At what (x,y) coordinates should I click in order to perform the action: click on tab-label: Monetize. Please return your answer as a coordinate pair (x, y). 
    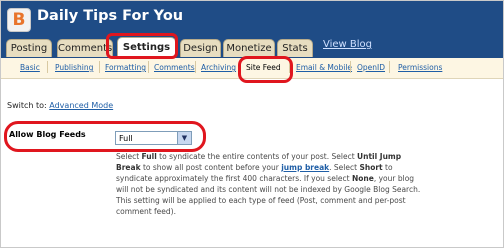
    Looking at the image, I should click on (249, 48).